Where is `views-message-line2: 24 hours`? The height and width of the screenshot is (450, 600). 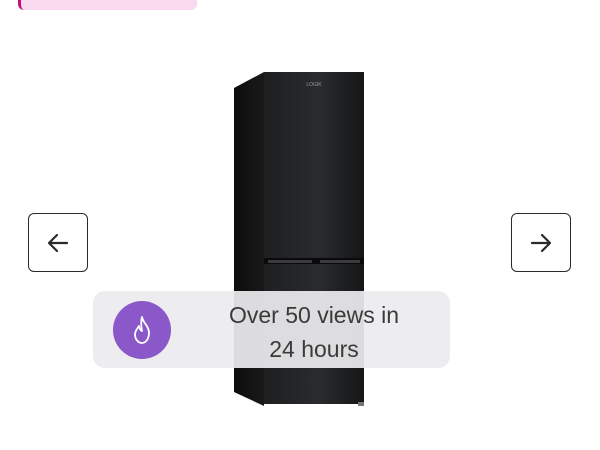
views-message-line2: 24 hours is located at coordinates (314, 349).